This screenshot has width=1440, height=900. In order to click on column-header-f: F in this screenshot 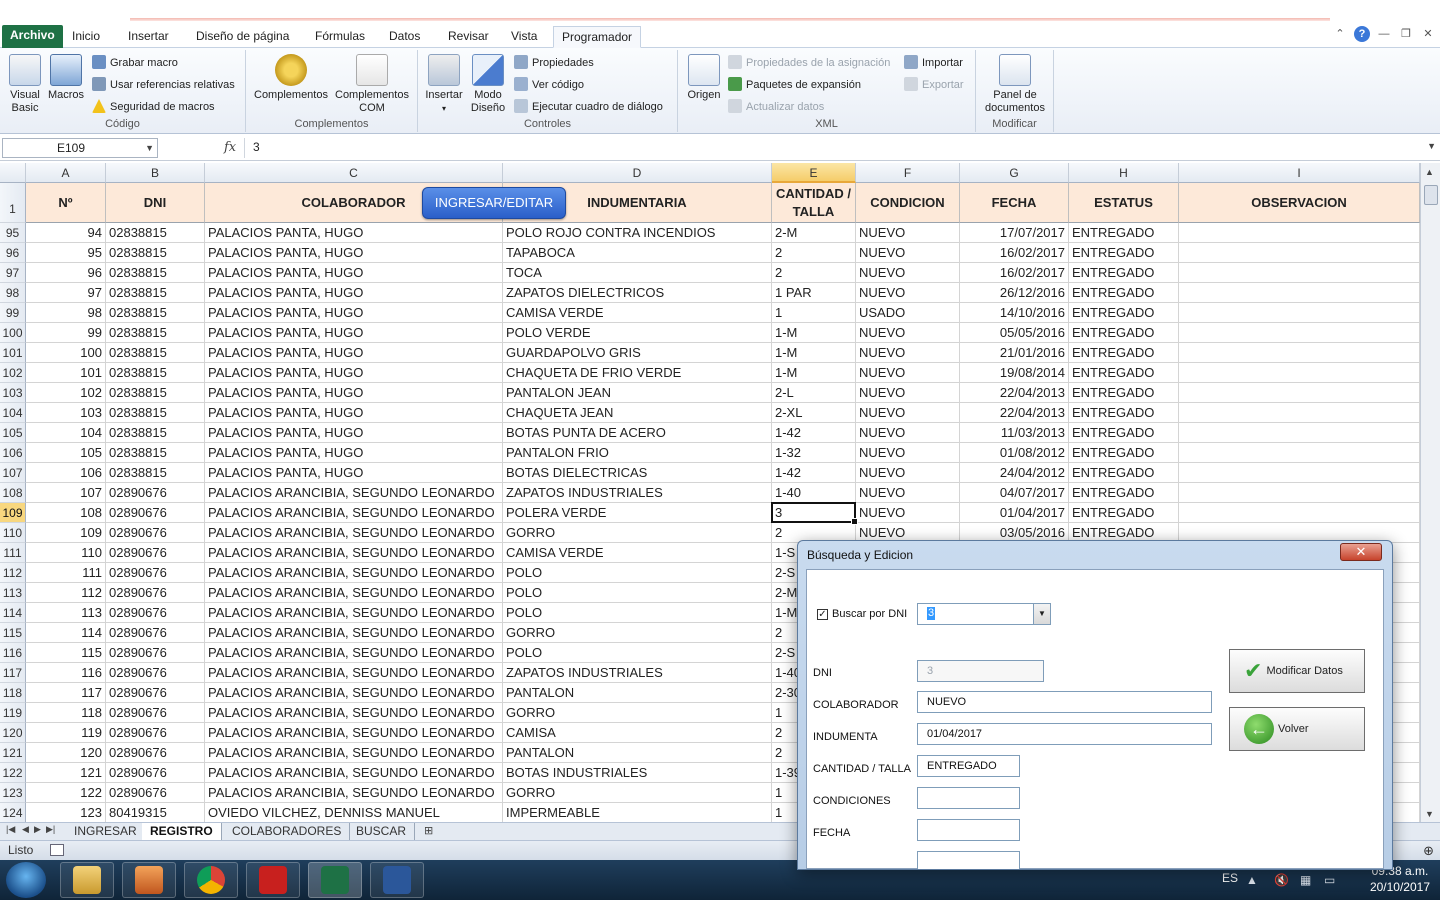, I will do `click(908, 173)`.